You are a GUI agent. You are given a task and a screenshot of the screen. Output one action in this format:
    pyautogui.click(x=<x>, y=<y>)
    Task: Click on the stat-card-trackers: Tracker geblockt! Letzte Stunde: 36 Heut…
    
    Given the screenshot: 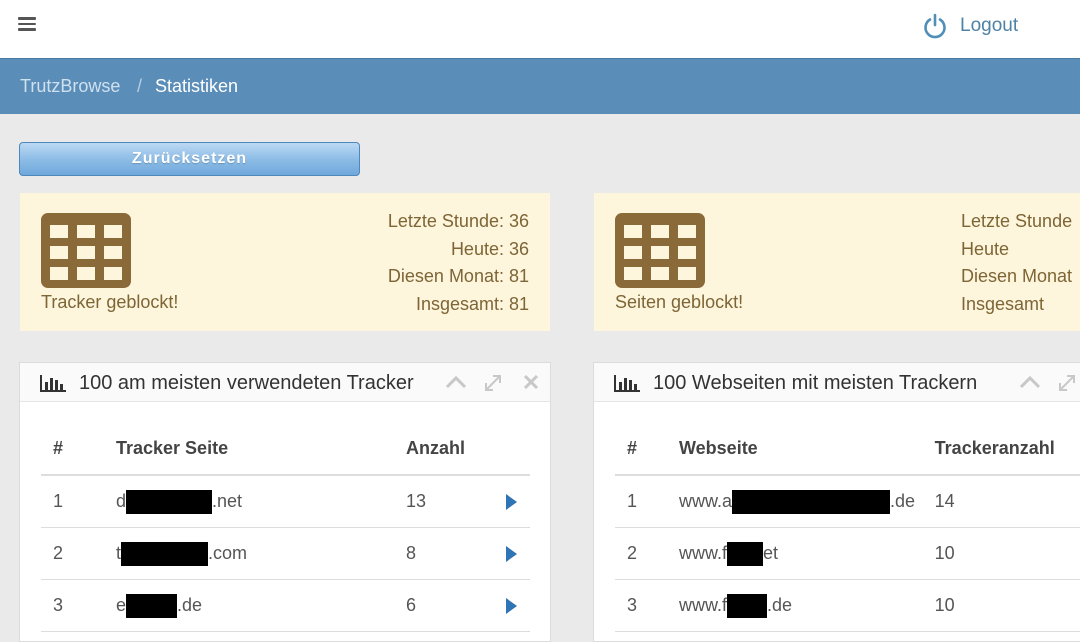 What is the action you would take?
    pyautogui.click(x=285, y=262)
    